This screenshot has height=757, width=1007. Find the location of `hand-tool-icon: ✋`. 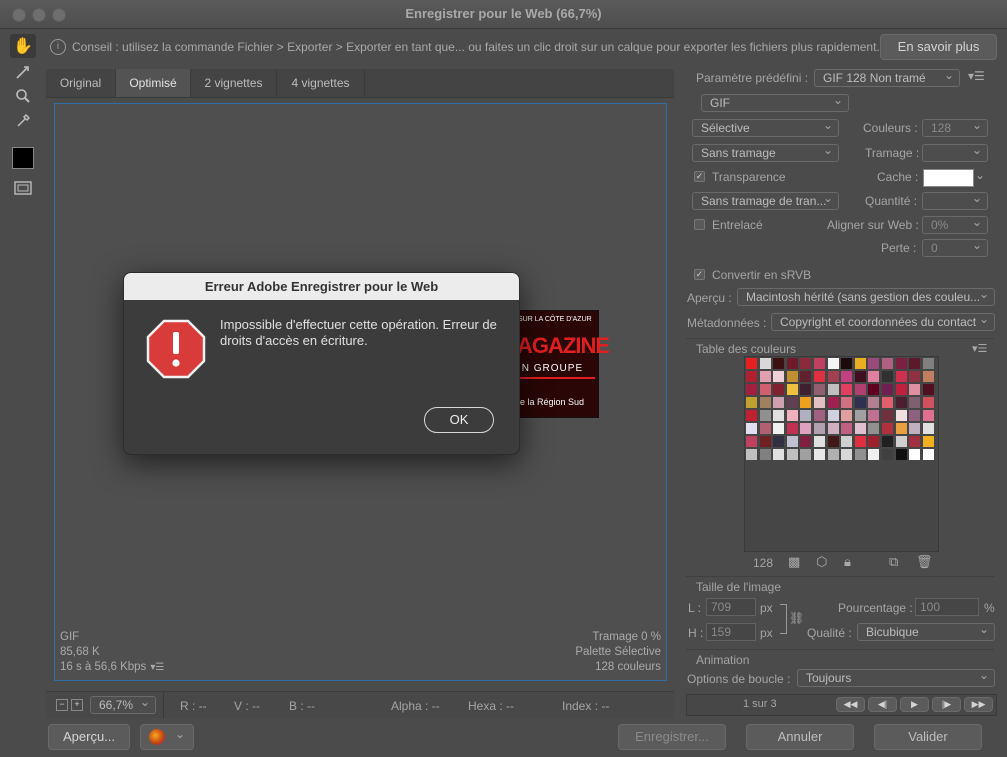

hand-tool-icon: ✋ is located at coordinates (23, 46).